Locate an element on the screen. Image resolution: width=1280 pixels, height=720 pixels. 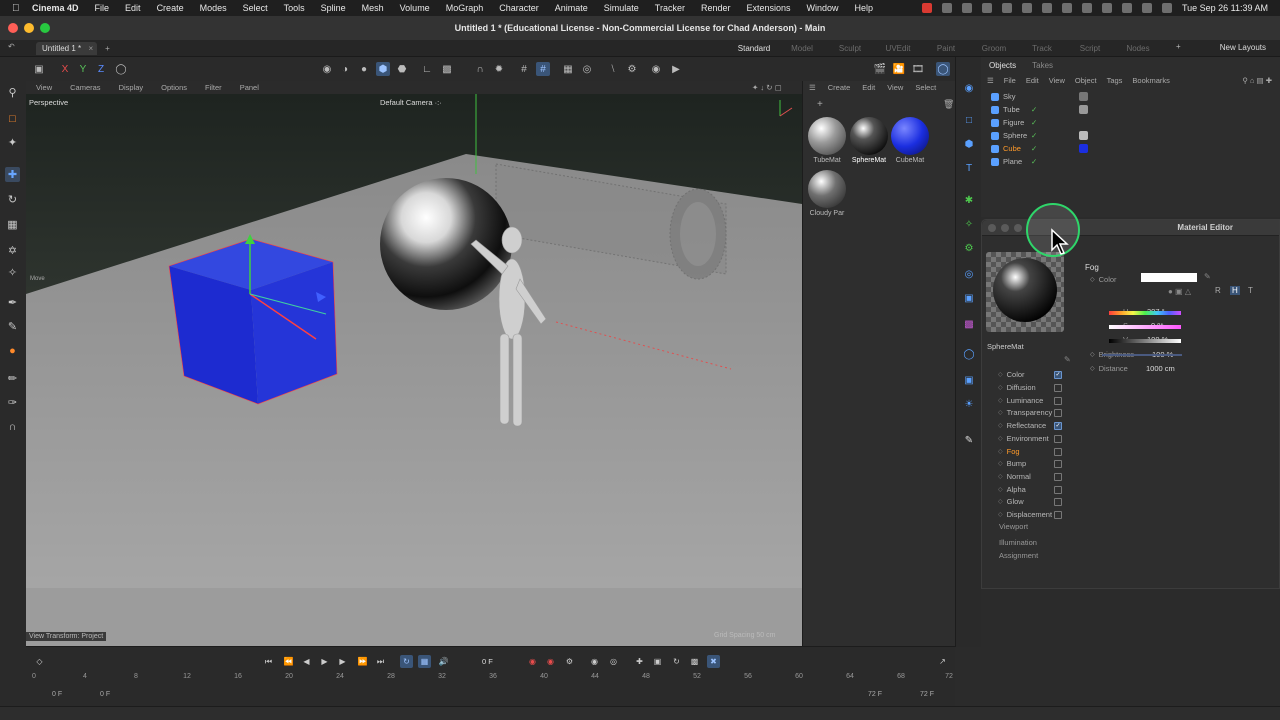
model-mode-icon: ▣ is located at coordinates (39, 69).